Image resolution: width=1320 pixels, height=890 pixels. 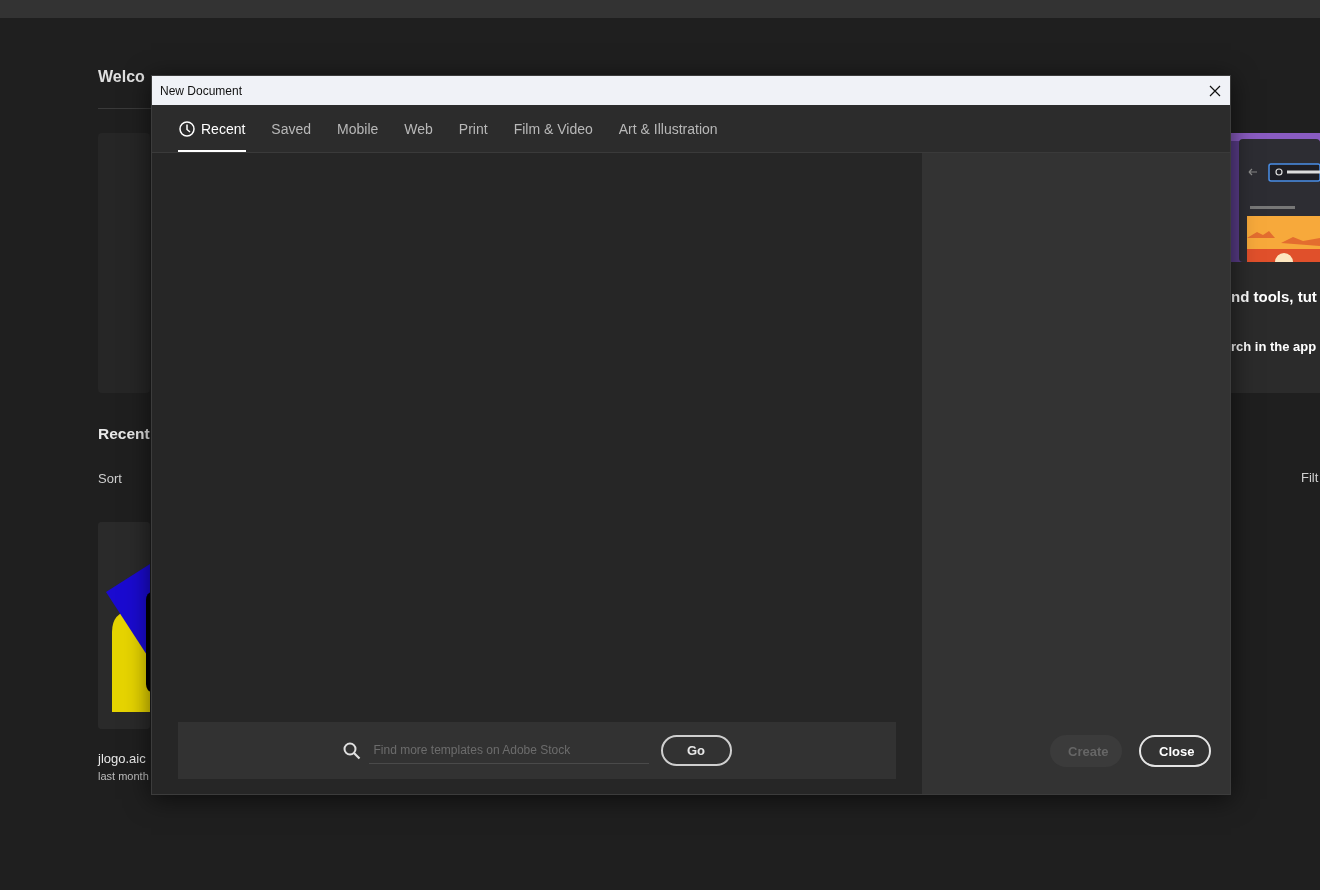 What do you see at coordinates (122, 758) in the screenshot?
I see `file-name: jlogo.aic` at bounding box center [122, 758].